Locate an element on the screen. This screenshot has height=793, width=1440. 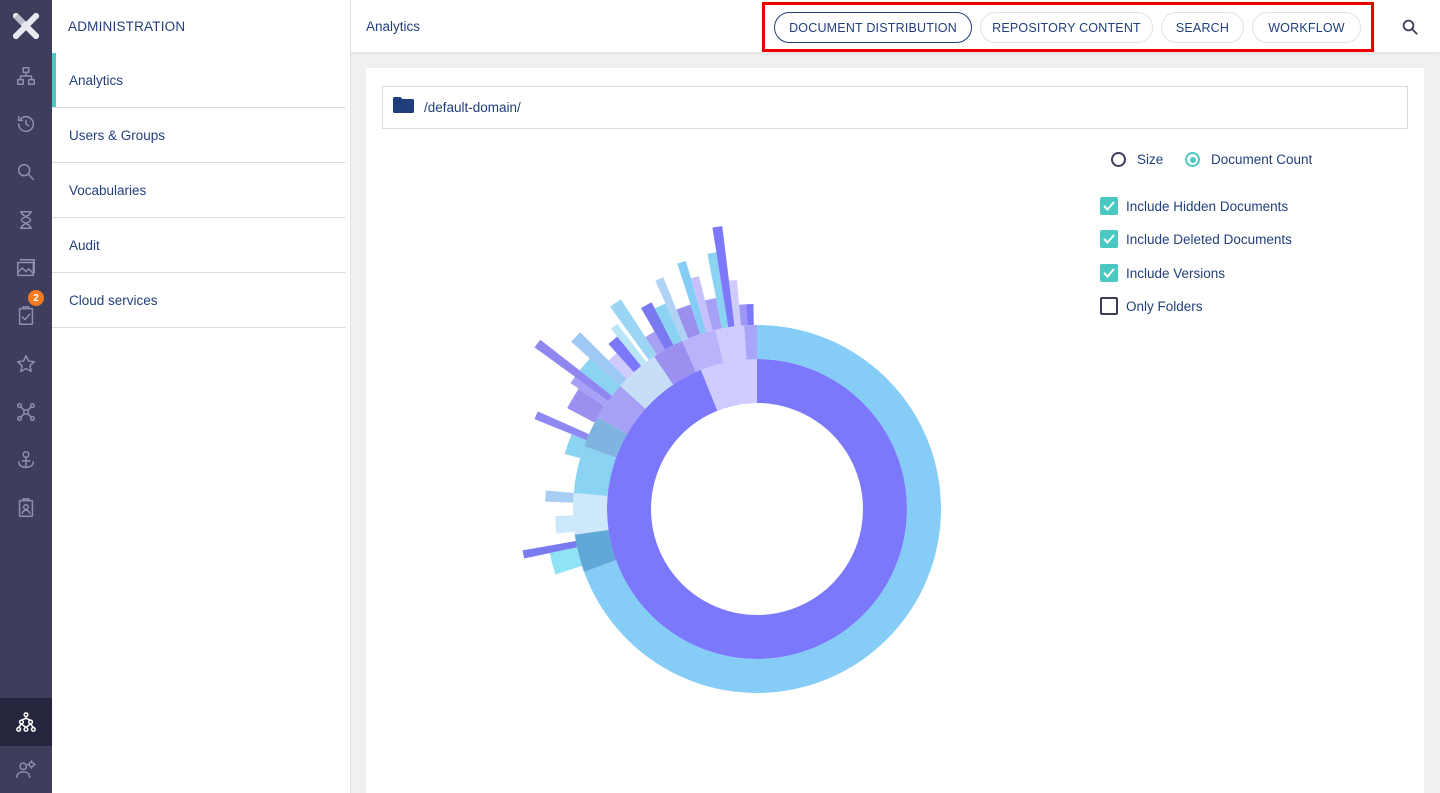
checkbox-box is located at coordinates (1109, 306).